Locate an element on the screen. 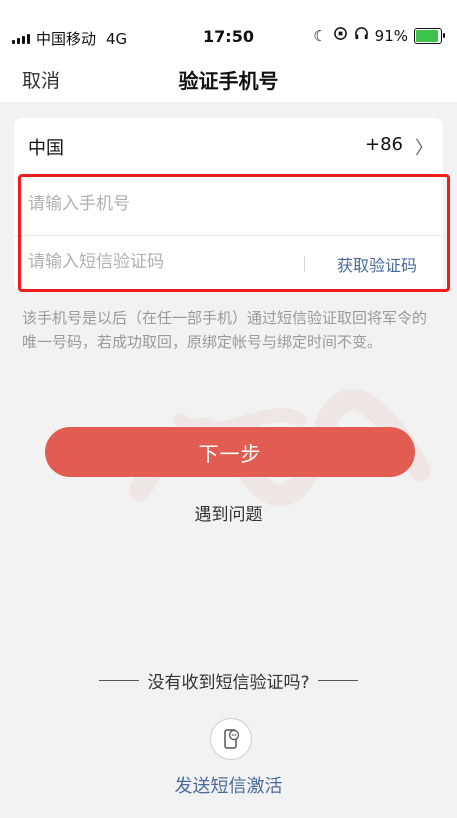  send-sms-activation-link: 发送短信激活 is located at coordinates (228, 785).